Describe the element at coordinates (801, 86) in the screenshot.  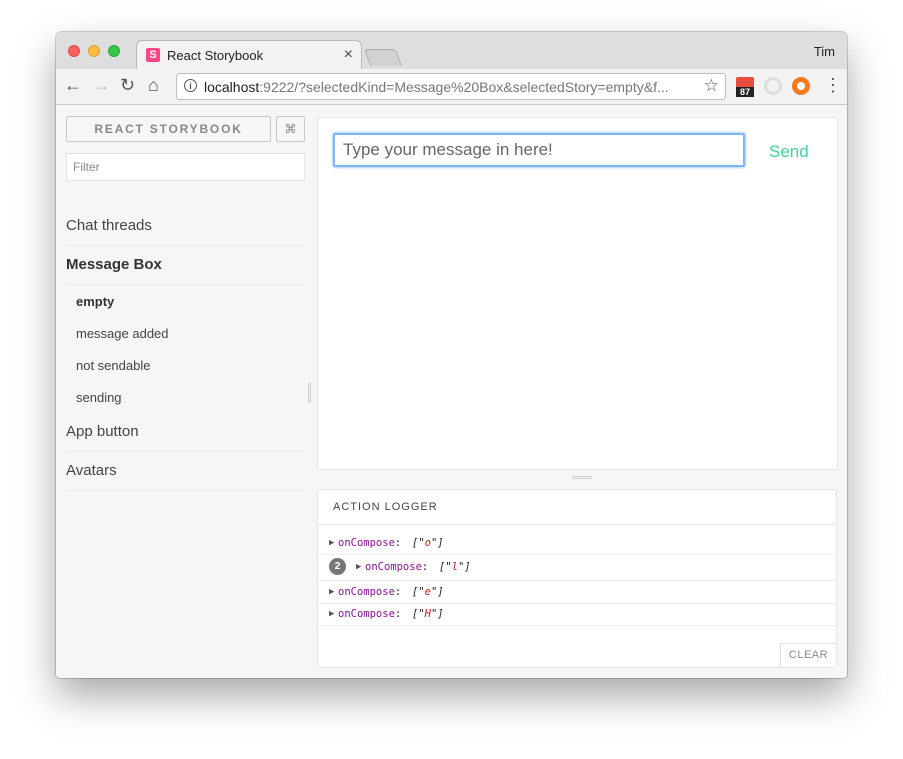
I see `lifebuoy-extension-icon` at that location.